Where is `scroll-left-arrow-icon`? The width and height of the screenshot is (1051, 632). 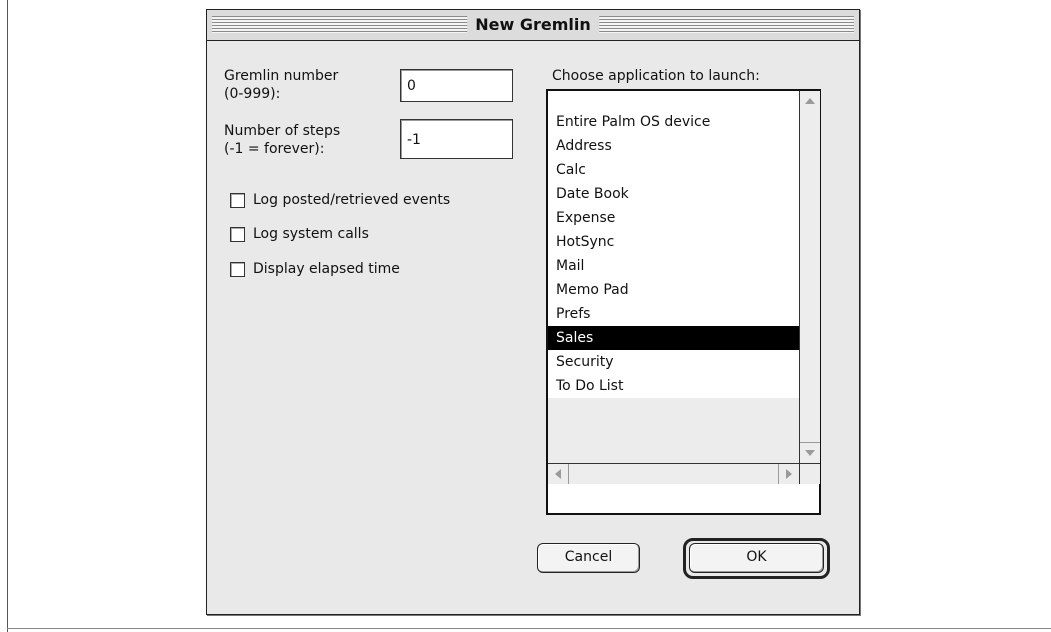
scroll-left-arrow-icon is located at coordinates (558, 474).